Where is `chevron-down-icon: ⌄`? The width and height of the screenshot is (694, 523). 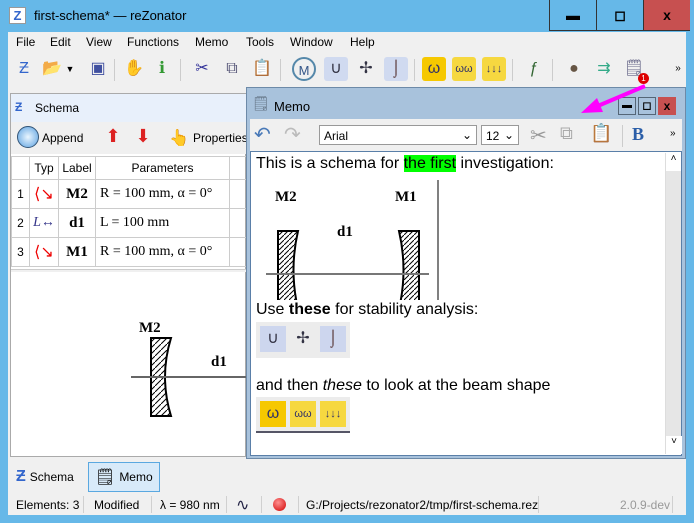 chevron-down-icon: ⌄ is located at coordinates (466, 135).